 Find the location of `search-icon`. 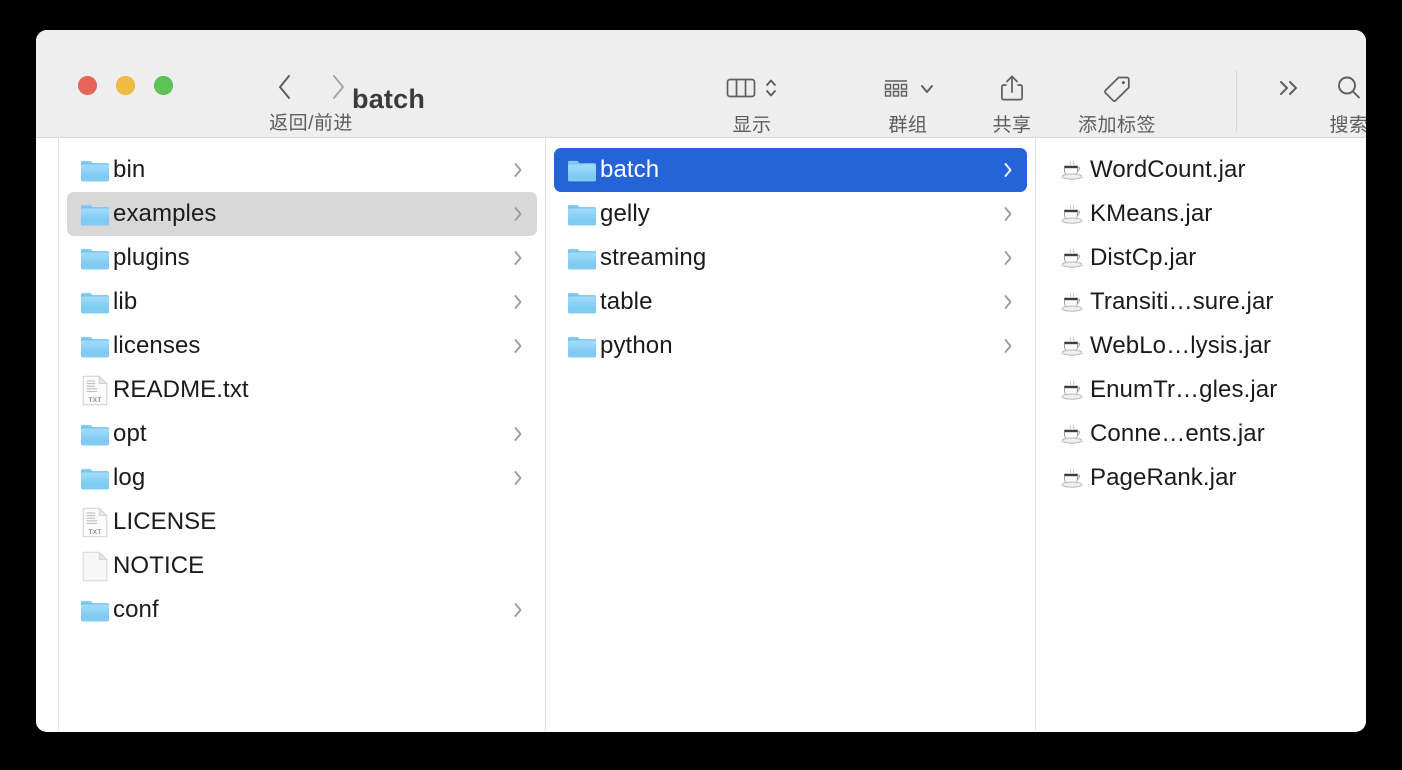

search-icon is located at coordinates (1349, 90).